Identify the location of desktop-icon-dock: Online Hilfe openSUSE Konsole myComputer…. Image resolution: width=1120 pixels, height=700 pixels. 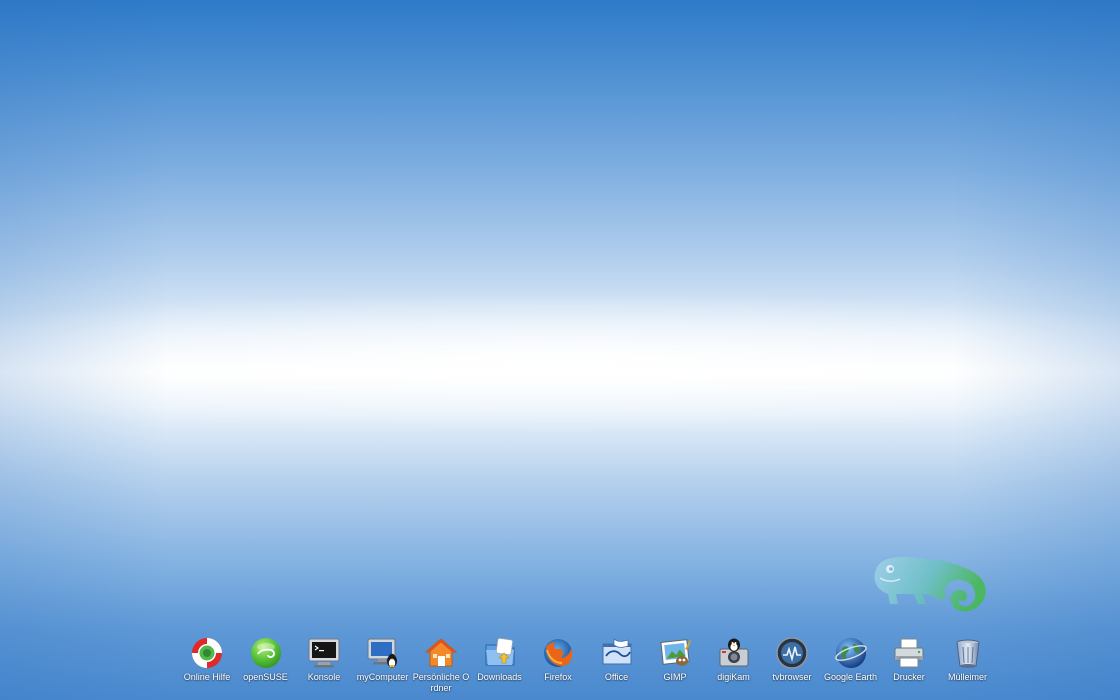
(588, 667).